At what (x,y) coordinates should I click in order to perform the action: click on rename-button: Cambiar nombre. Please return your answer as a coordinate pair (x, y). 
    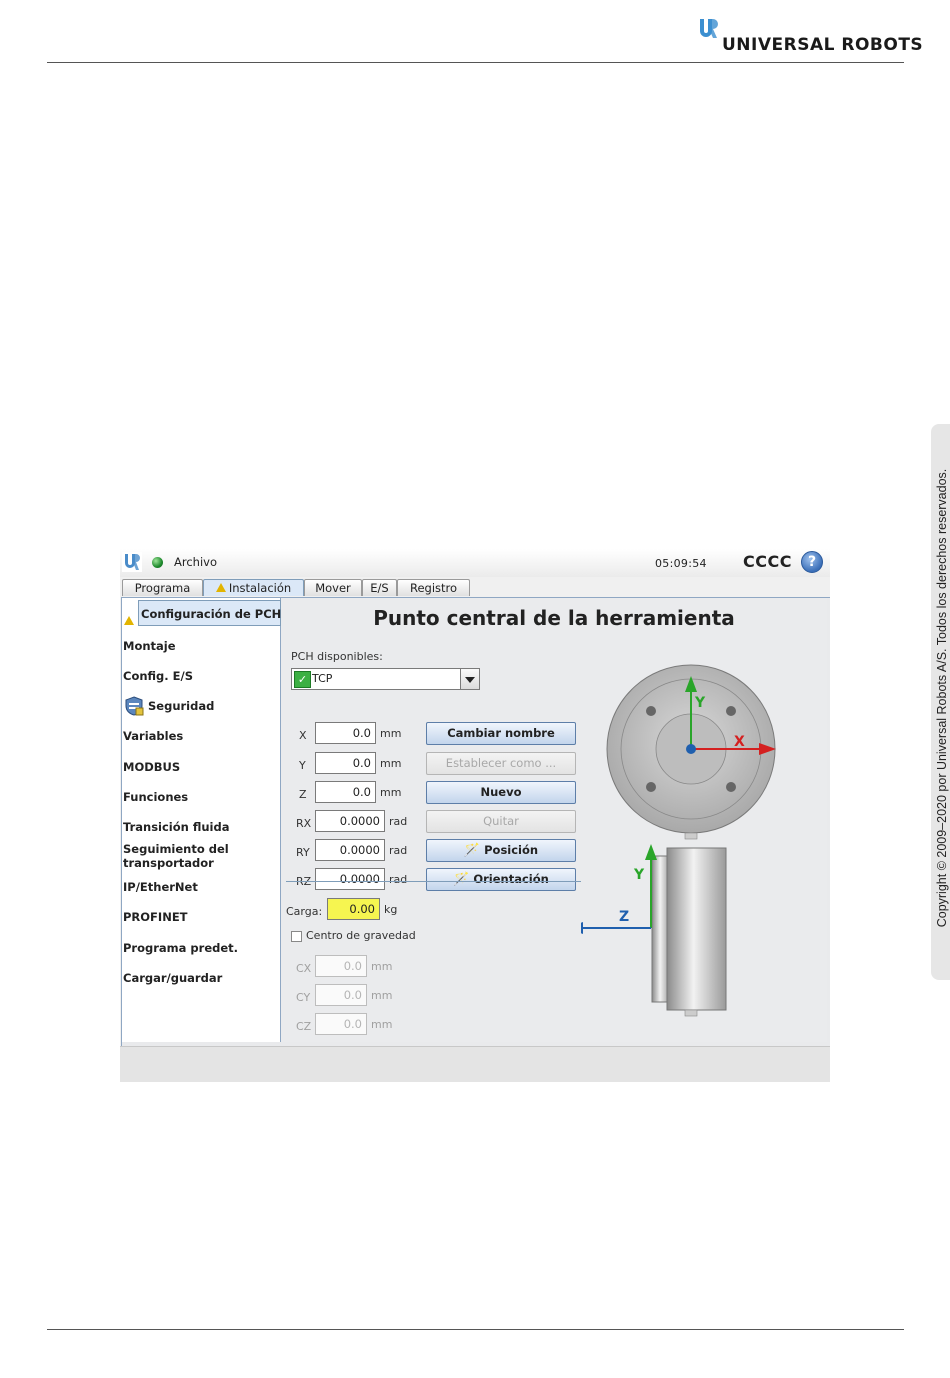
    Looking at the image, I should click on (501, 733).